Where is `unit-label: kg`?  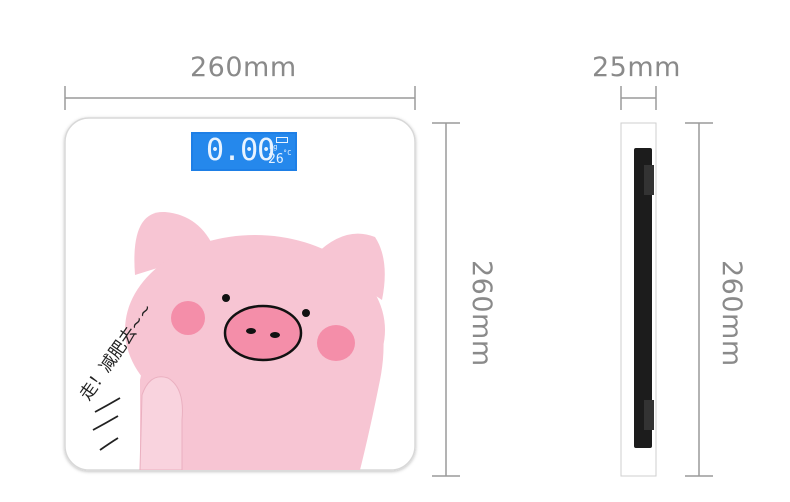
unit-label: kg is located at coordinates (273, 147).